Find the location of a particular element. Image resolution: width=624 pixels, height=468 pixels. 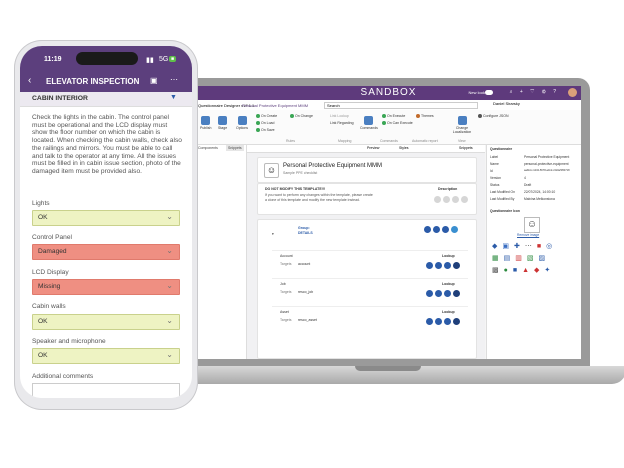

globe-icon is located at coordinates (462, 120).